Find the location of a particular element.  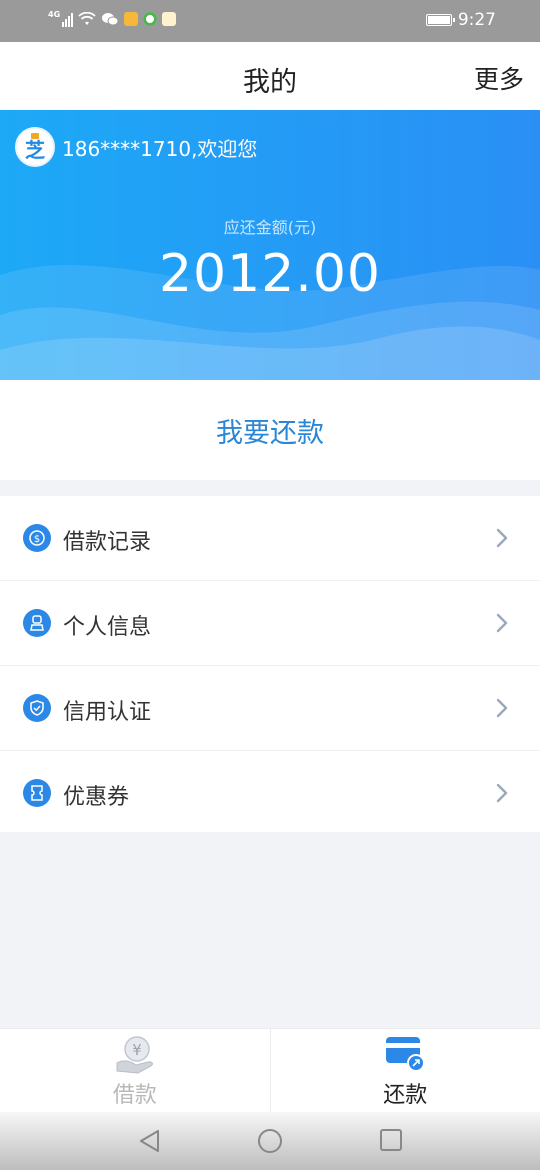

menu-item-label: 借款记录 is located at coordinates (107, 542).